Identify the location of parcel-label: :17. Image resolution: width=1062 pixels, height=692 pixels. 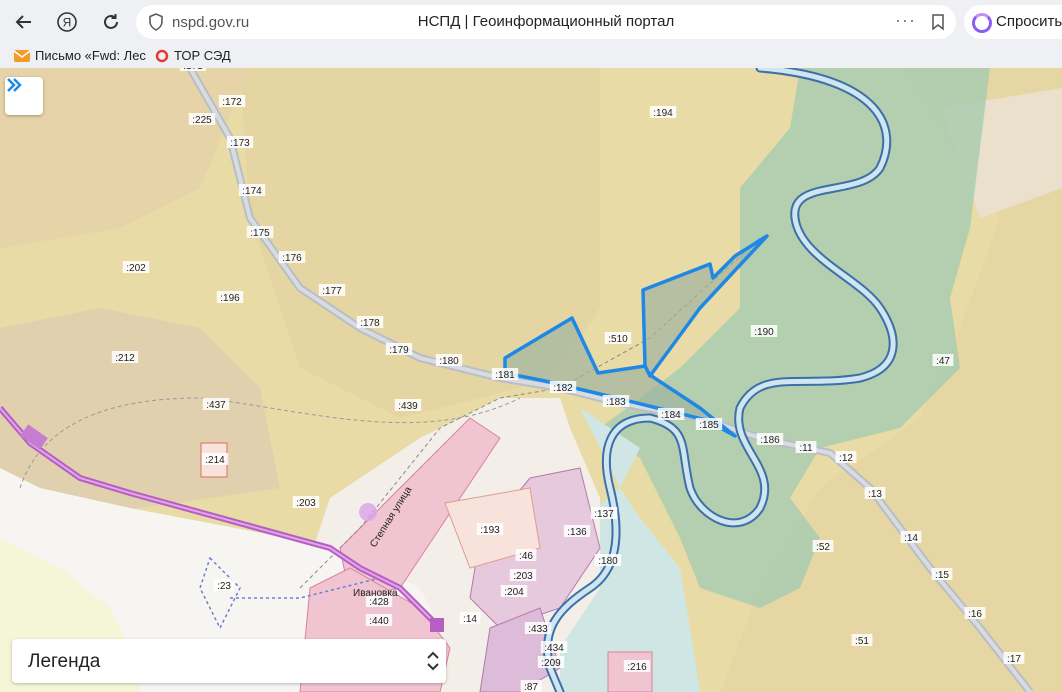
(1014, 659).